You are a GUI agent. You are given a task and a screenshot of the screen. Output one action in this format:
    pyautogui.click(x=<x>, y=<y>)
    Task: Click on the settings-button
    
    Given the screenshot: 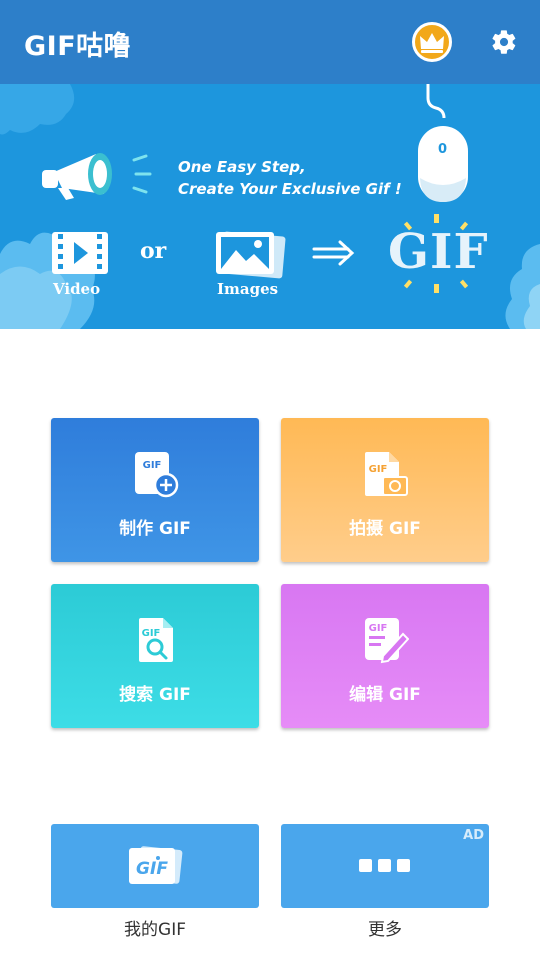 What is the action you would take?
    pyautogui.click(x=504, y=42)
    